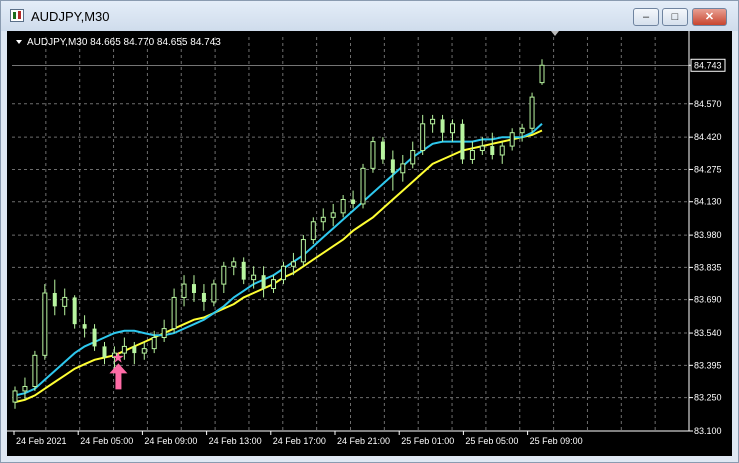 The width and height of the screenshot is (739, 463). Describe the element at coordinates (235, 441) in the screenshot. I see `x-tick-label: 24 Feb 13:00` at that location.